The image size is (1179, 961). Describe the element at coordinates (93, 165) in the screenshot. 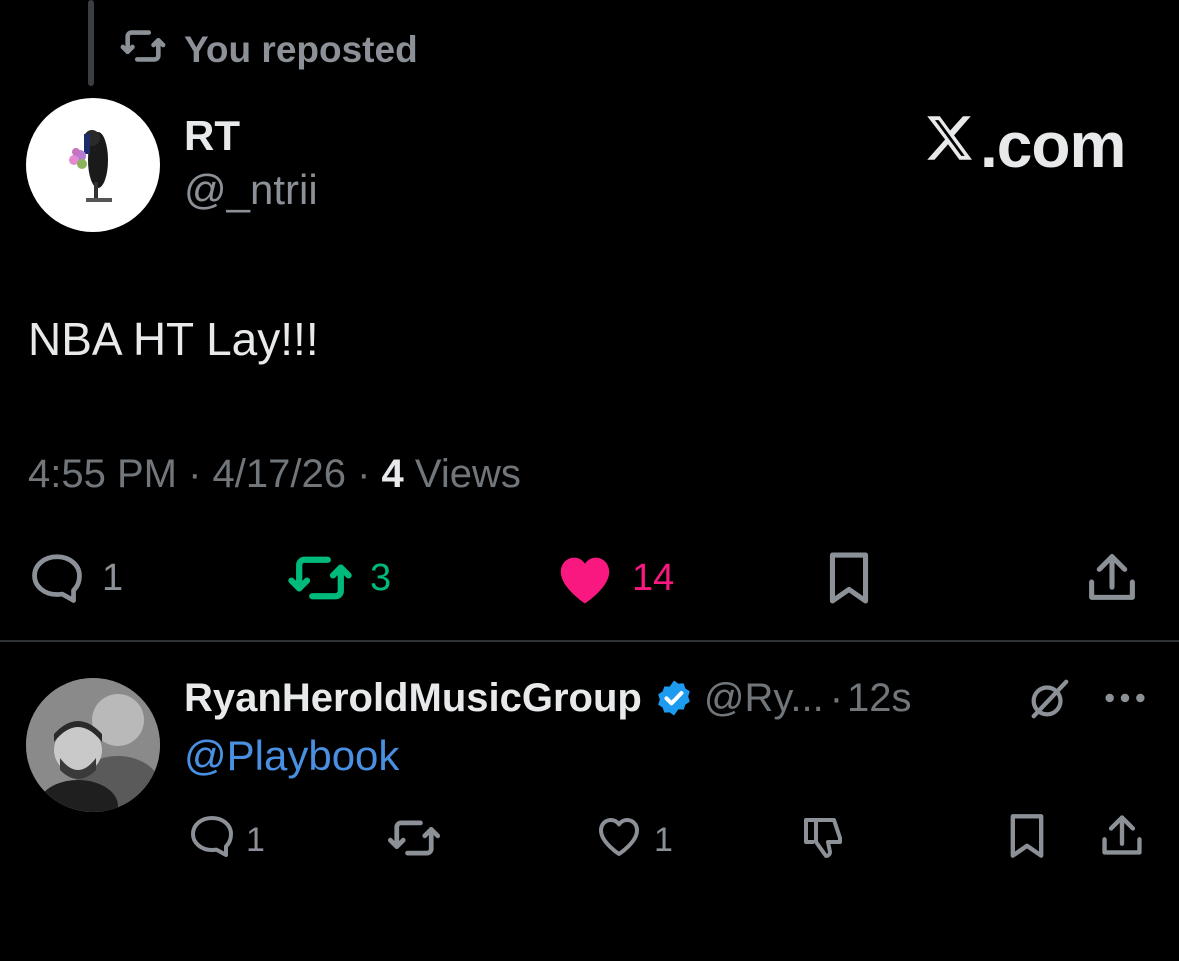

I see `avatar` at that location.